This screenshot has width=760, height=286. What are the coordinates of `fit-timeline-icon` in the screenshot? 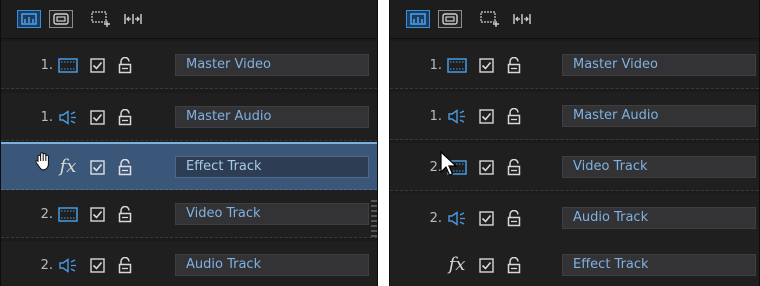 It's located at (522, 19).